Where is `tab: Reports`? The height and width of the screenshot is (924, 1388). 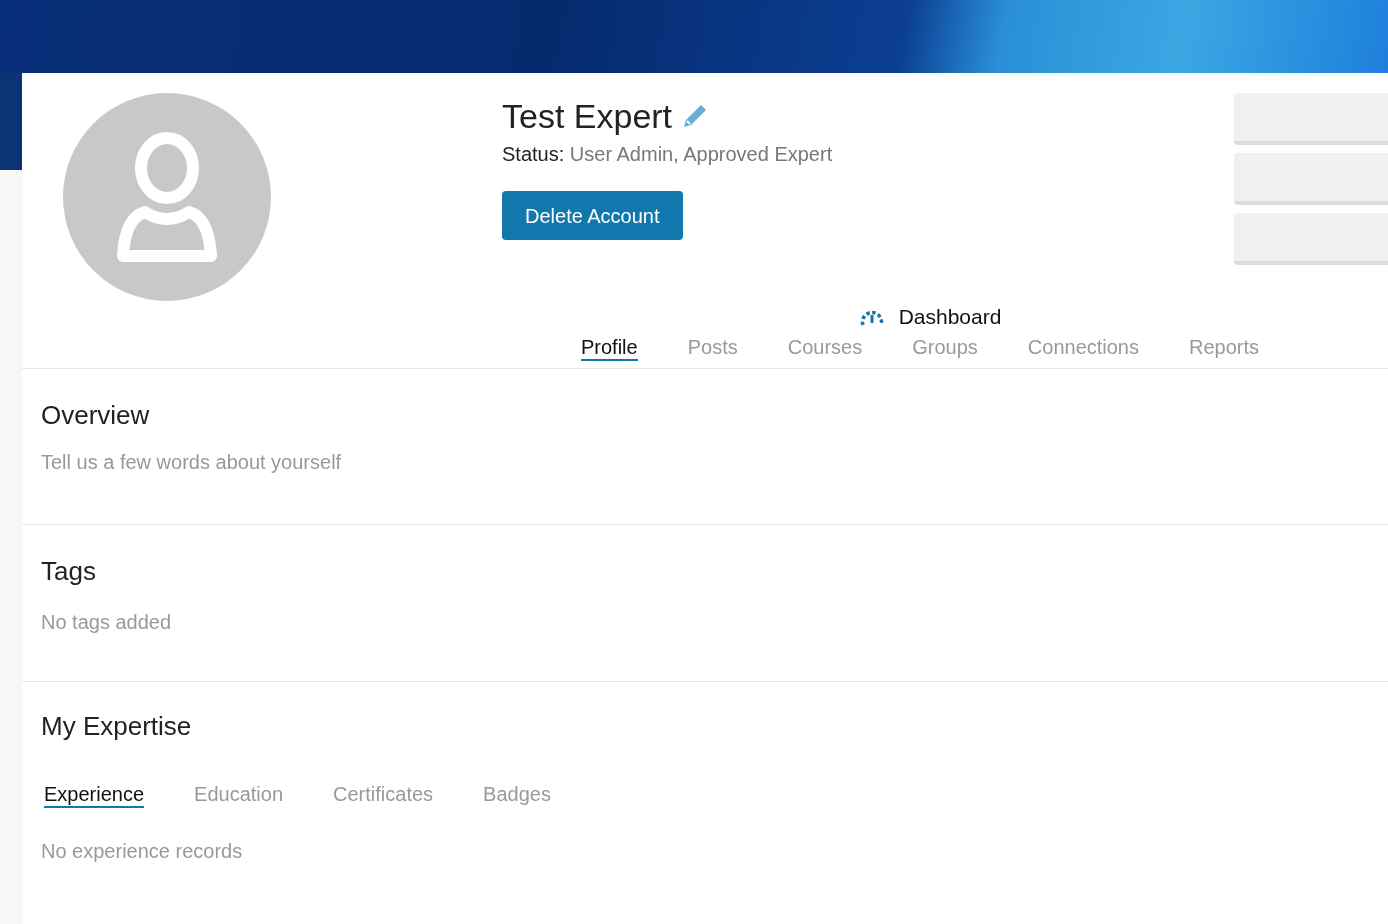 tab: Reports is located at coordinates (1224, 347).